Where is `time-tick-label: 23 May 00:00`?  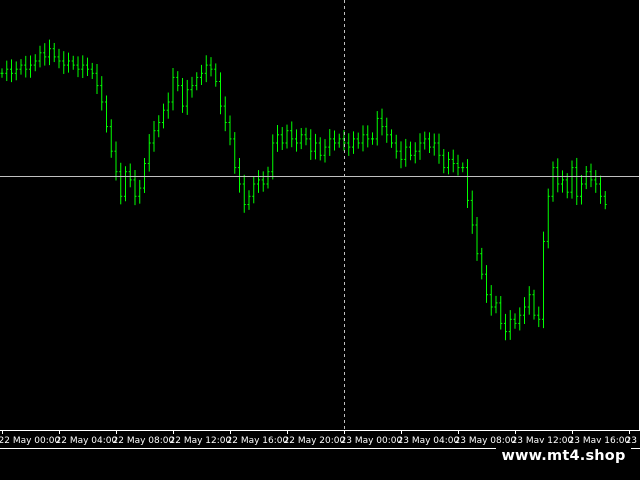 time-tick-label: 23 May 00:00 is located at coordinates (372, 441).